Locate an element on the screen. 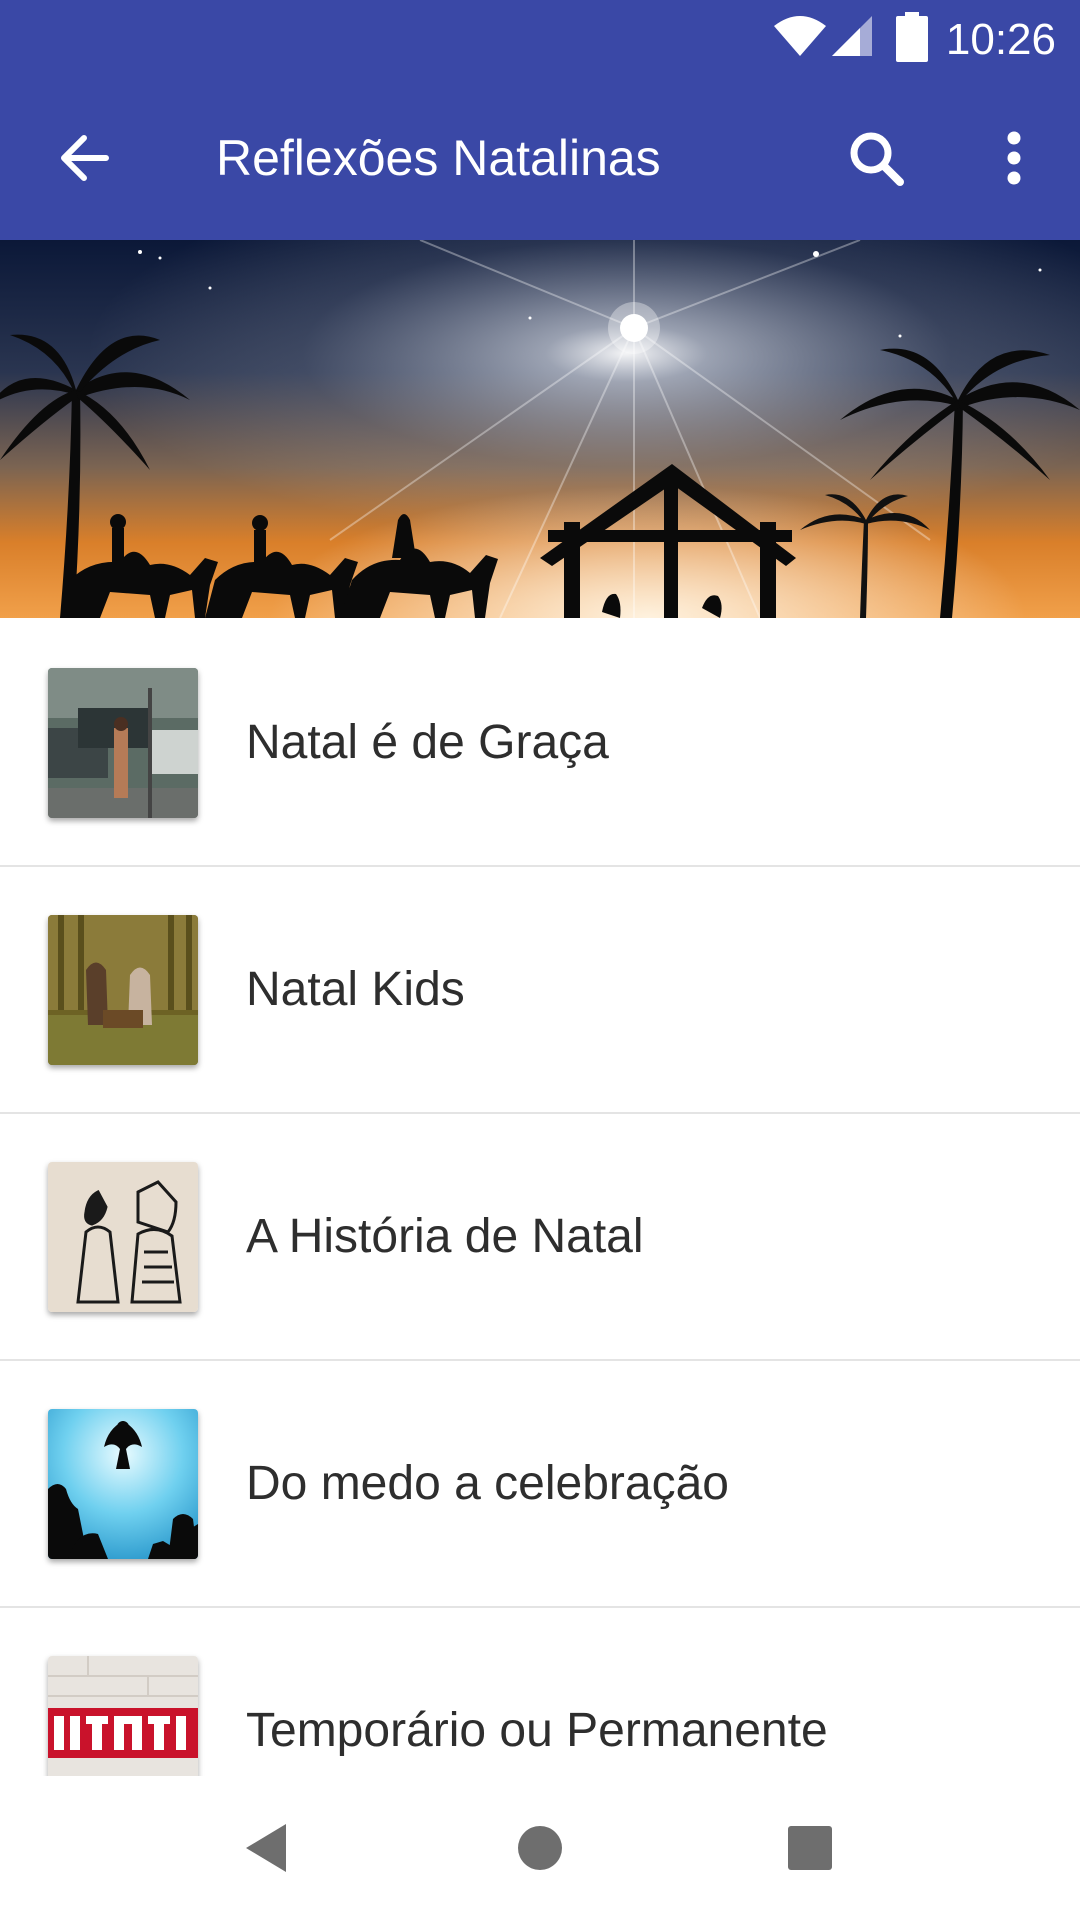  app-bar: 10:26 Reflexões Natalinas is located at coordinates (540, 120).